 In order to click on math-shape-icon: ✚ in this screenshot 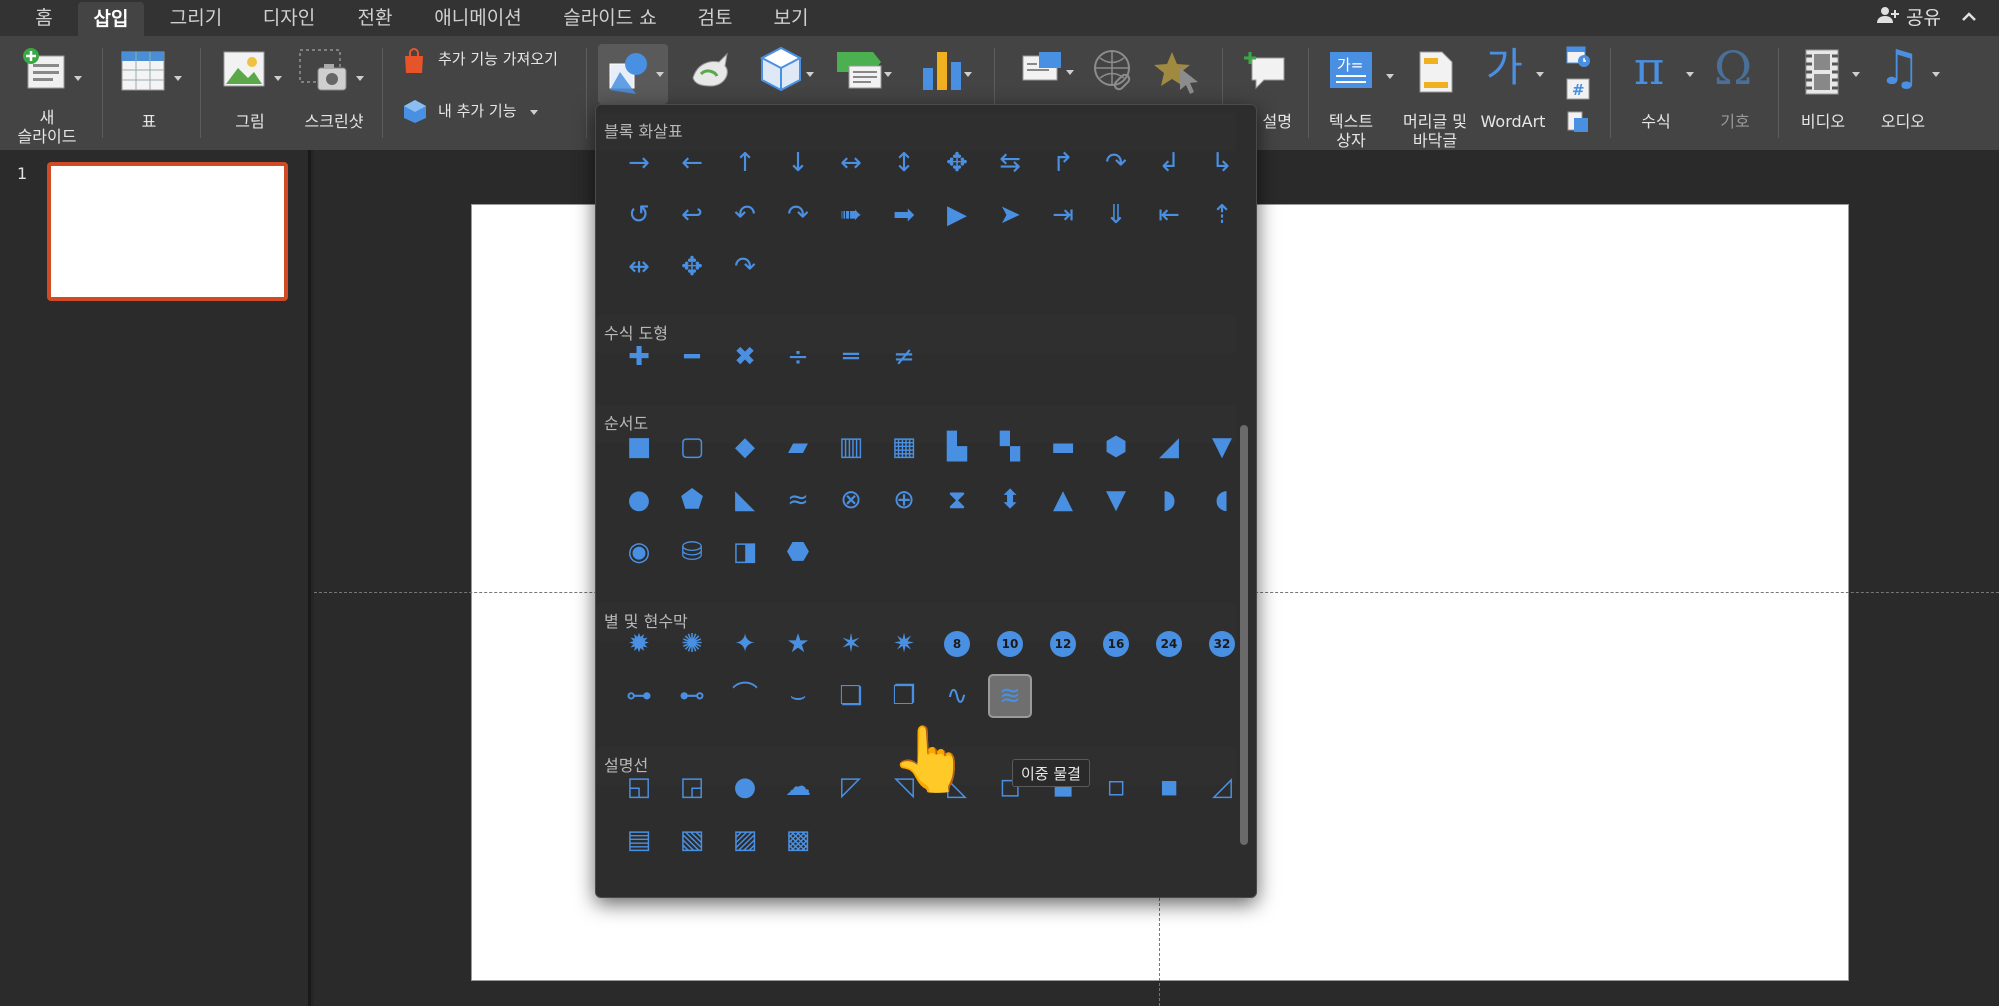, I will do `click(639, 357)`.